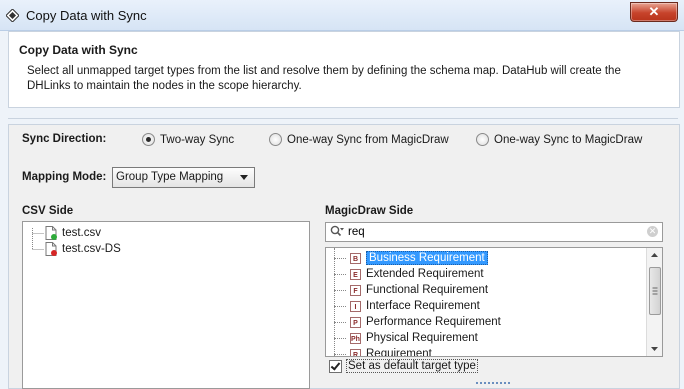  I want to click on scroll-up-icon, so click(654, 255).